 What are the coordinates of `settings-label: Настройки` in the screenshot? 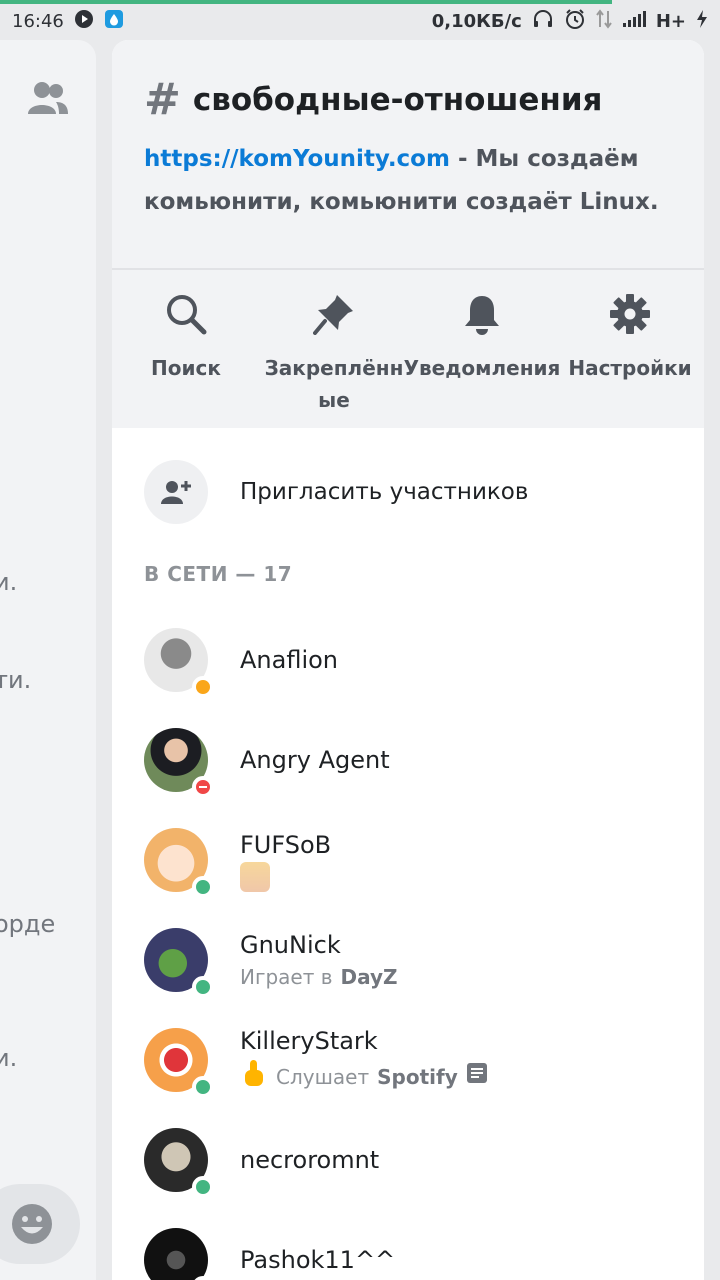 It's located at (630, 368).